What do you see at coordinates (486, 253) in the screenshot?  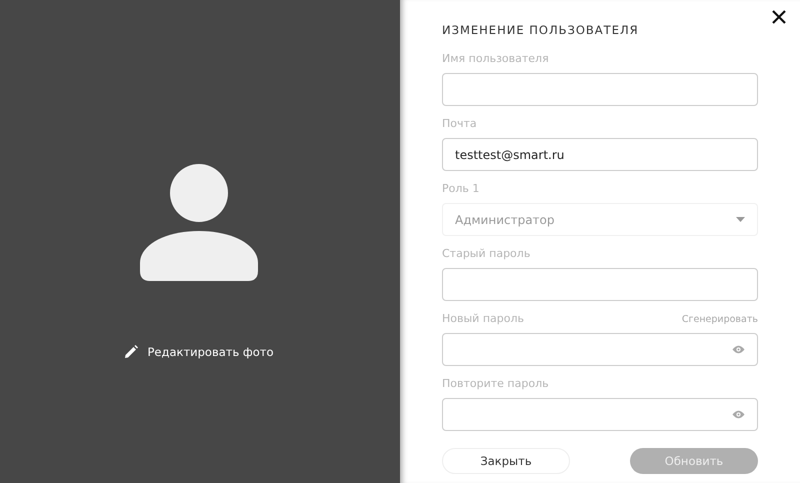 I see `field-label: Старый пароль` at bounding box center [486, 253].